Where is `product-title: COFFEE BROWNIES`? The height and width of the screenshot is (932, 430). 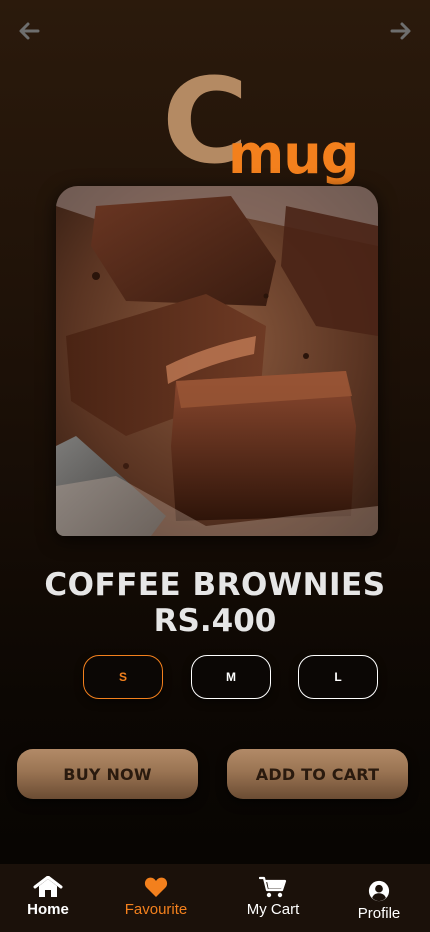 product-title: COFFEE BROWNIES is located at coordinates (215, 585).